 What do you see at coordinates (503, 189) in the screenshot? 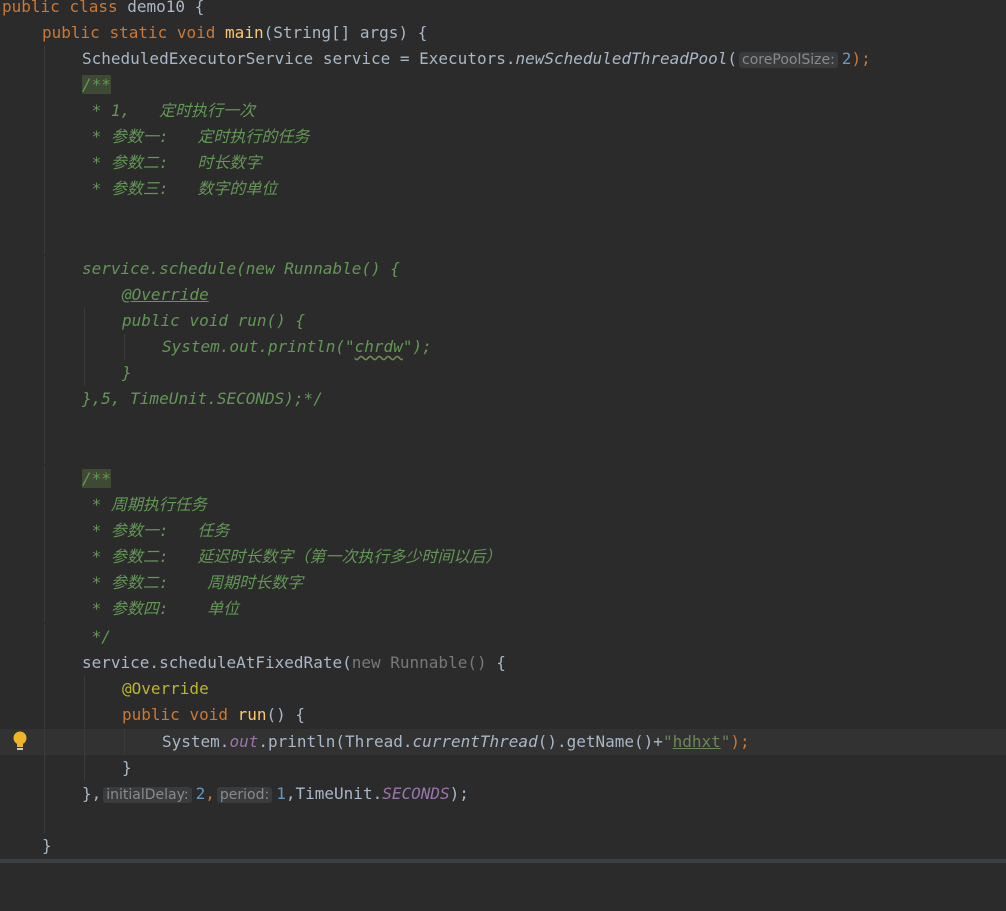
I see `code-line: * 参数三: 数字的单位` at bounding box center [503, 189].